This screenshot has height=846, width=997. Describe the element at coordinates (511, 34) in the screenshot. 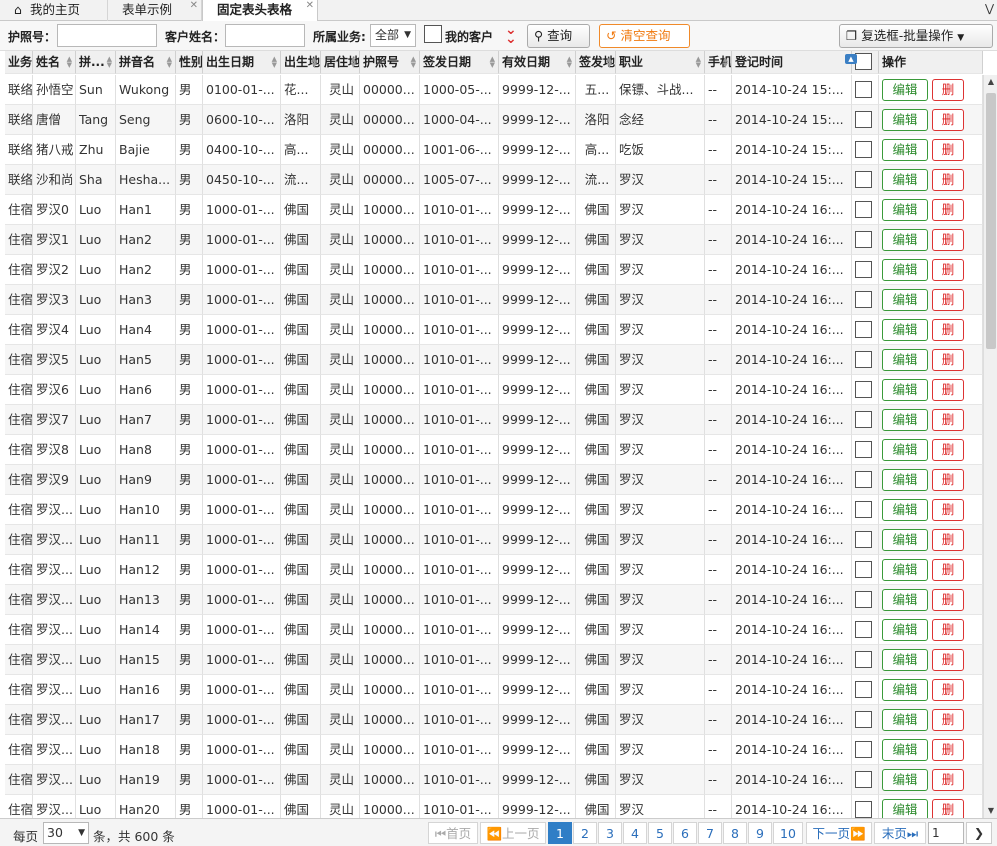

I see `expand-chevron-icon: ⌄ ⌄` at that location.